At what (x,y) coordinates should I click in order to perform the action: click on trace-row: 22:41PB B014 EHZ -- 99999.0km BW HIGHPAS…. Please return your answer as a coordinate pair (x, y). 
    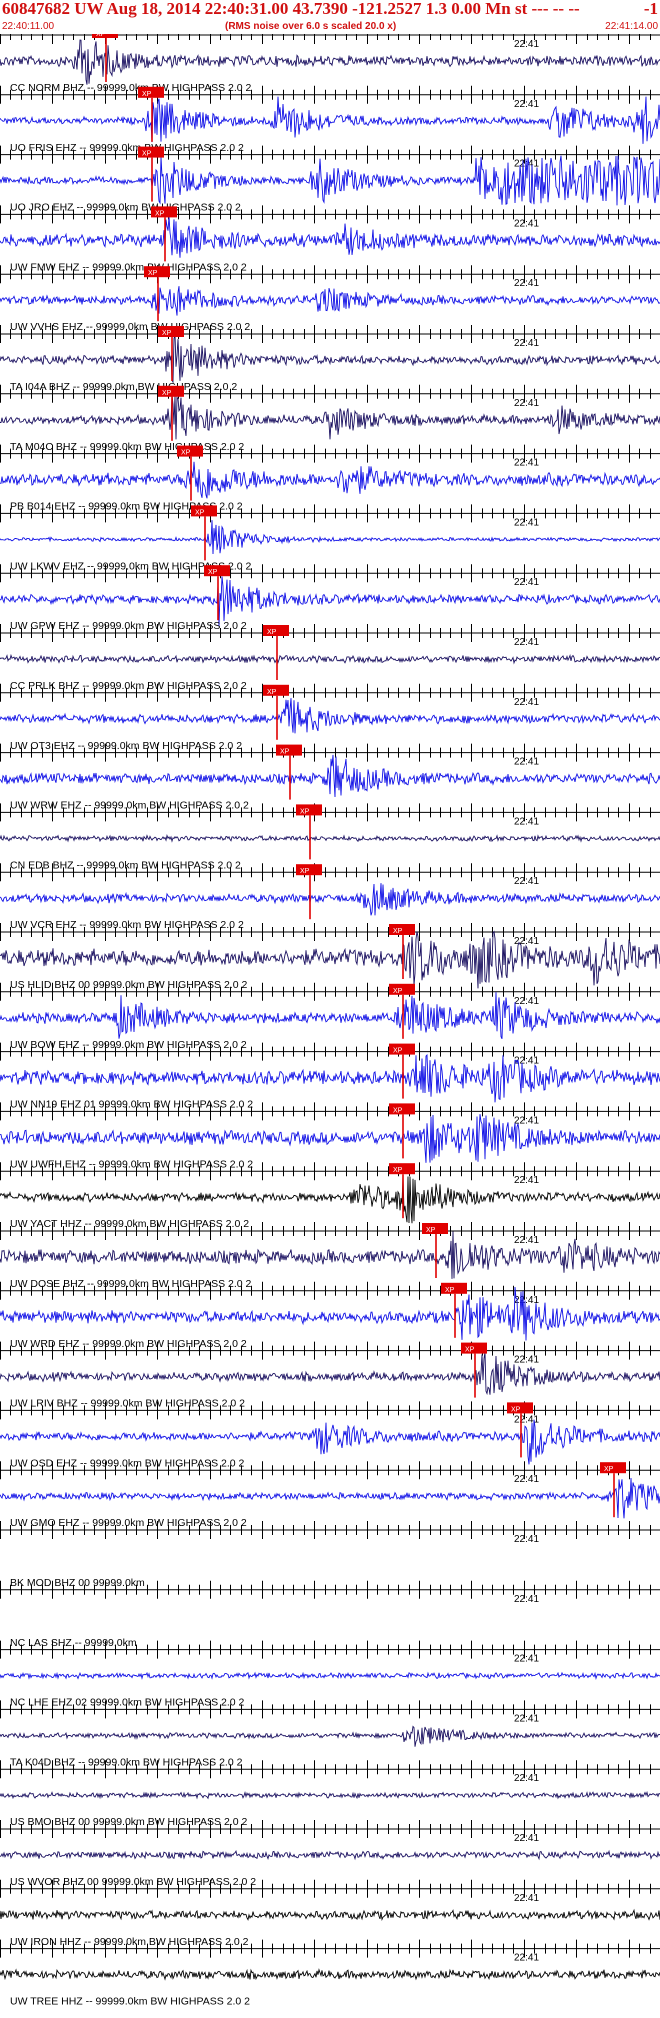
    Looking at the image, I should click on (330, 478).